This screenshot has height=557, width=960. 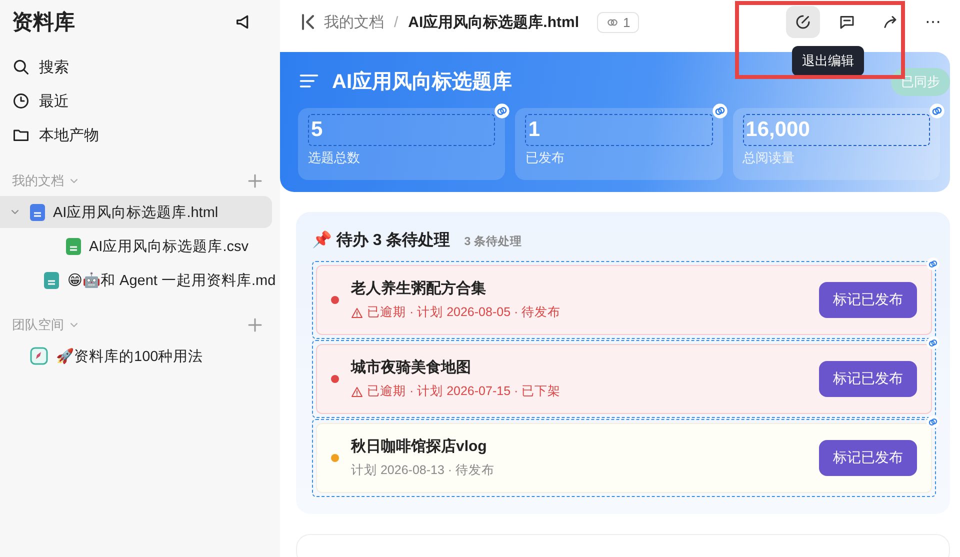 I want to click on breadcrumb-current: AI应用风向标选题库.html, so click(x=494, y=22).